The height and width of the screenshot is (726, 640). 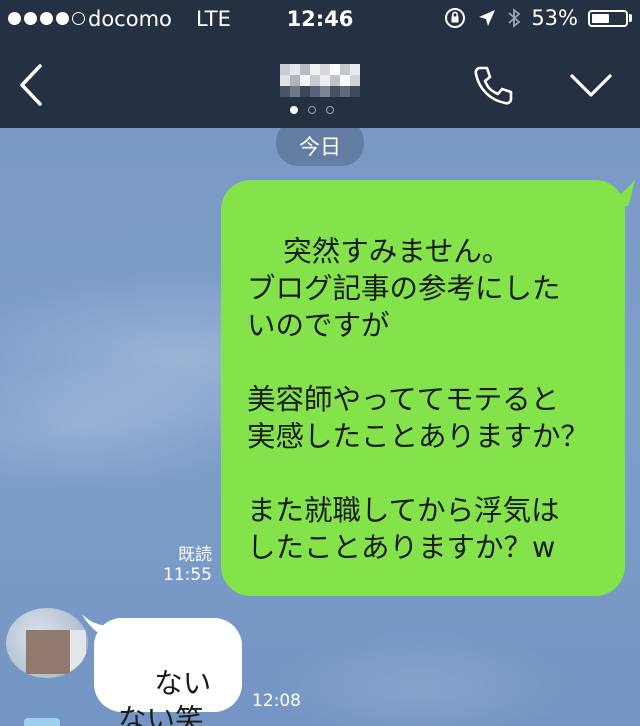 I want to click on rotation-lock-icon, so click(x=455, y=18).